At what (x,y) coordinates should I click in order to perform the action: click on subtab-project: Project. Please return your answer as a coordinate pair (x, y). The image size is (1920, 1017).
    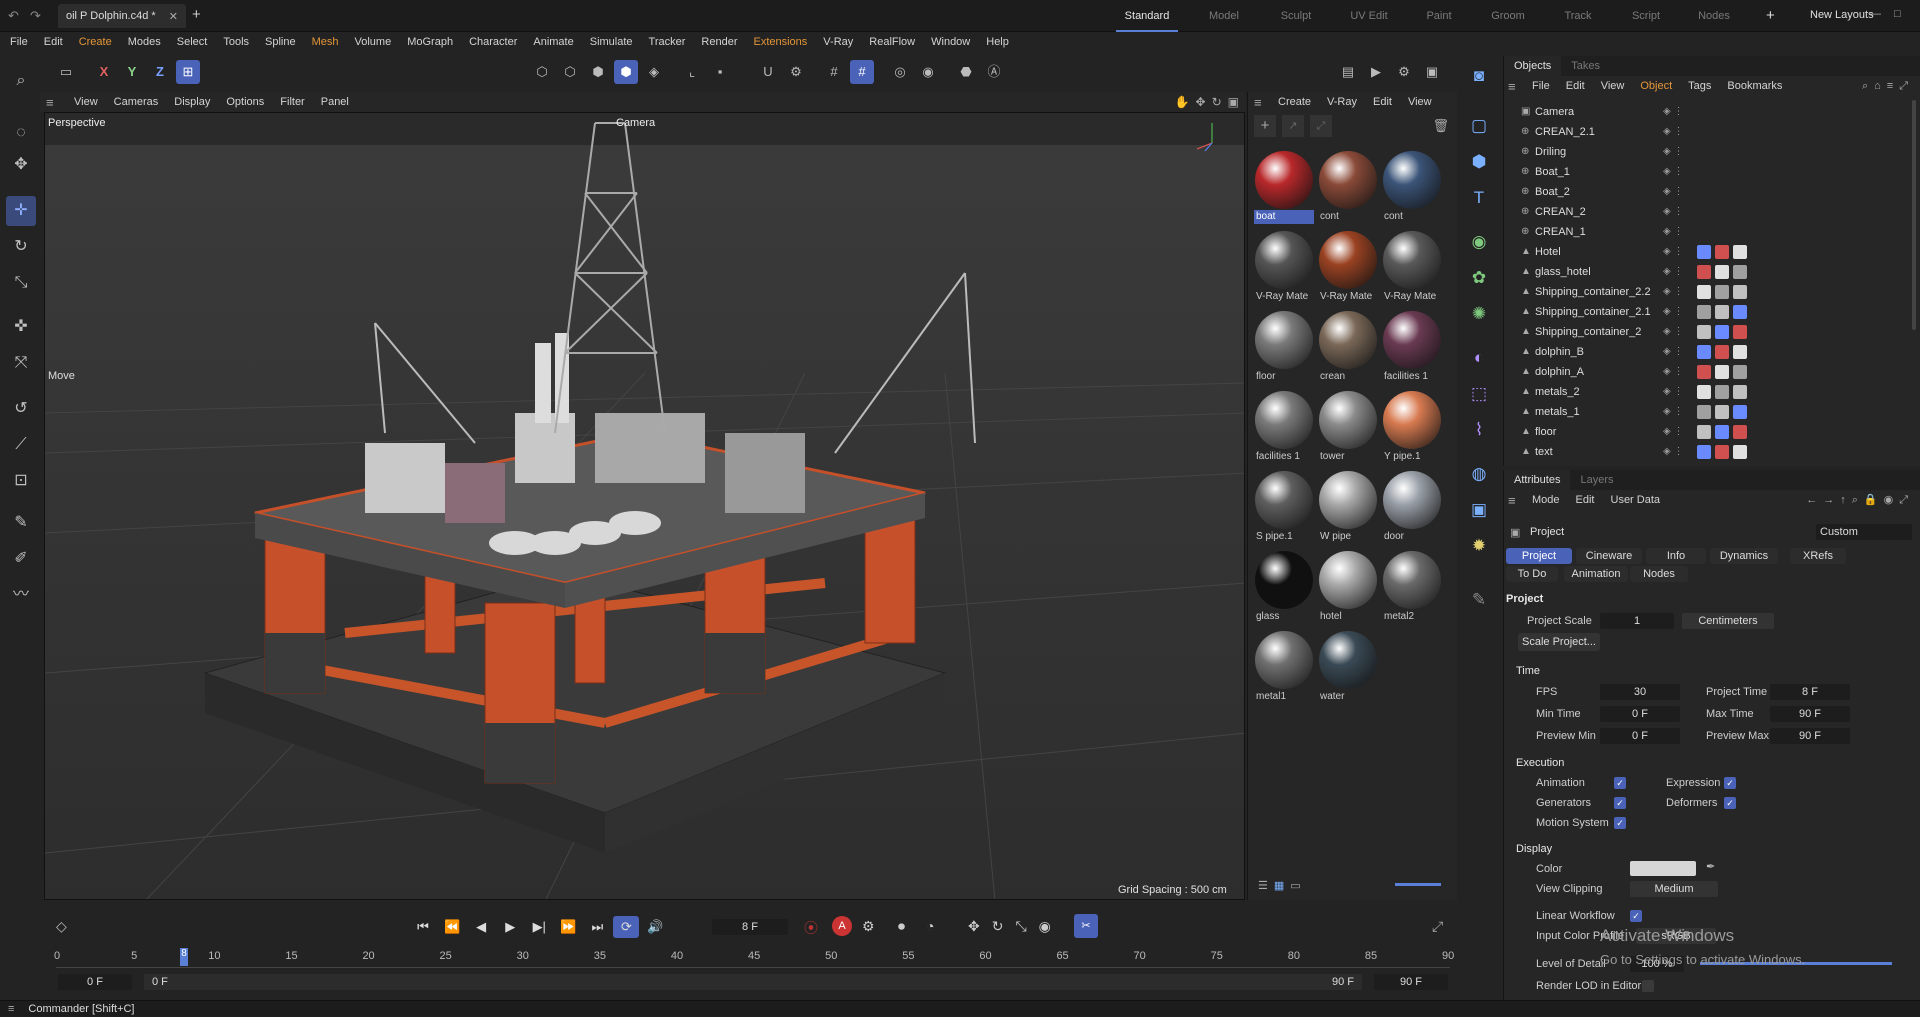
    Looking at the image, I should click on (1539, 556).